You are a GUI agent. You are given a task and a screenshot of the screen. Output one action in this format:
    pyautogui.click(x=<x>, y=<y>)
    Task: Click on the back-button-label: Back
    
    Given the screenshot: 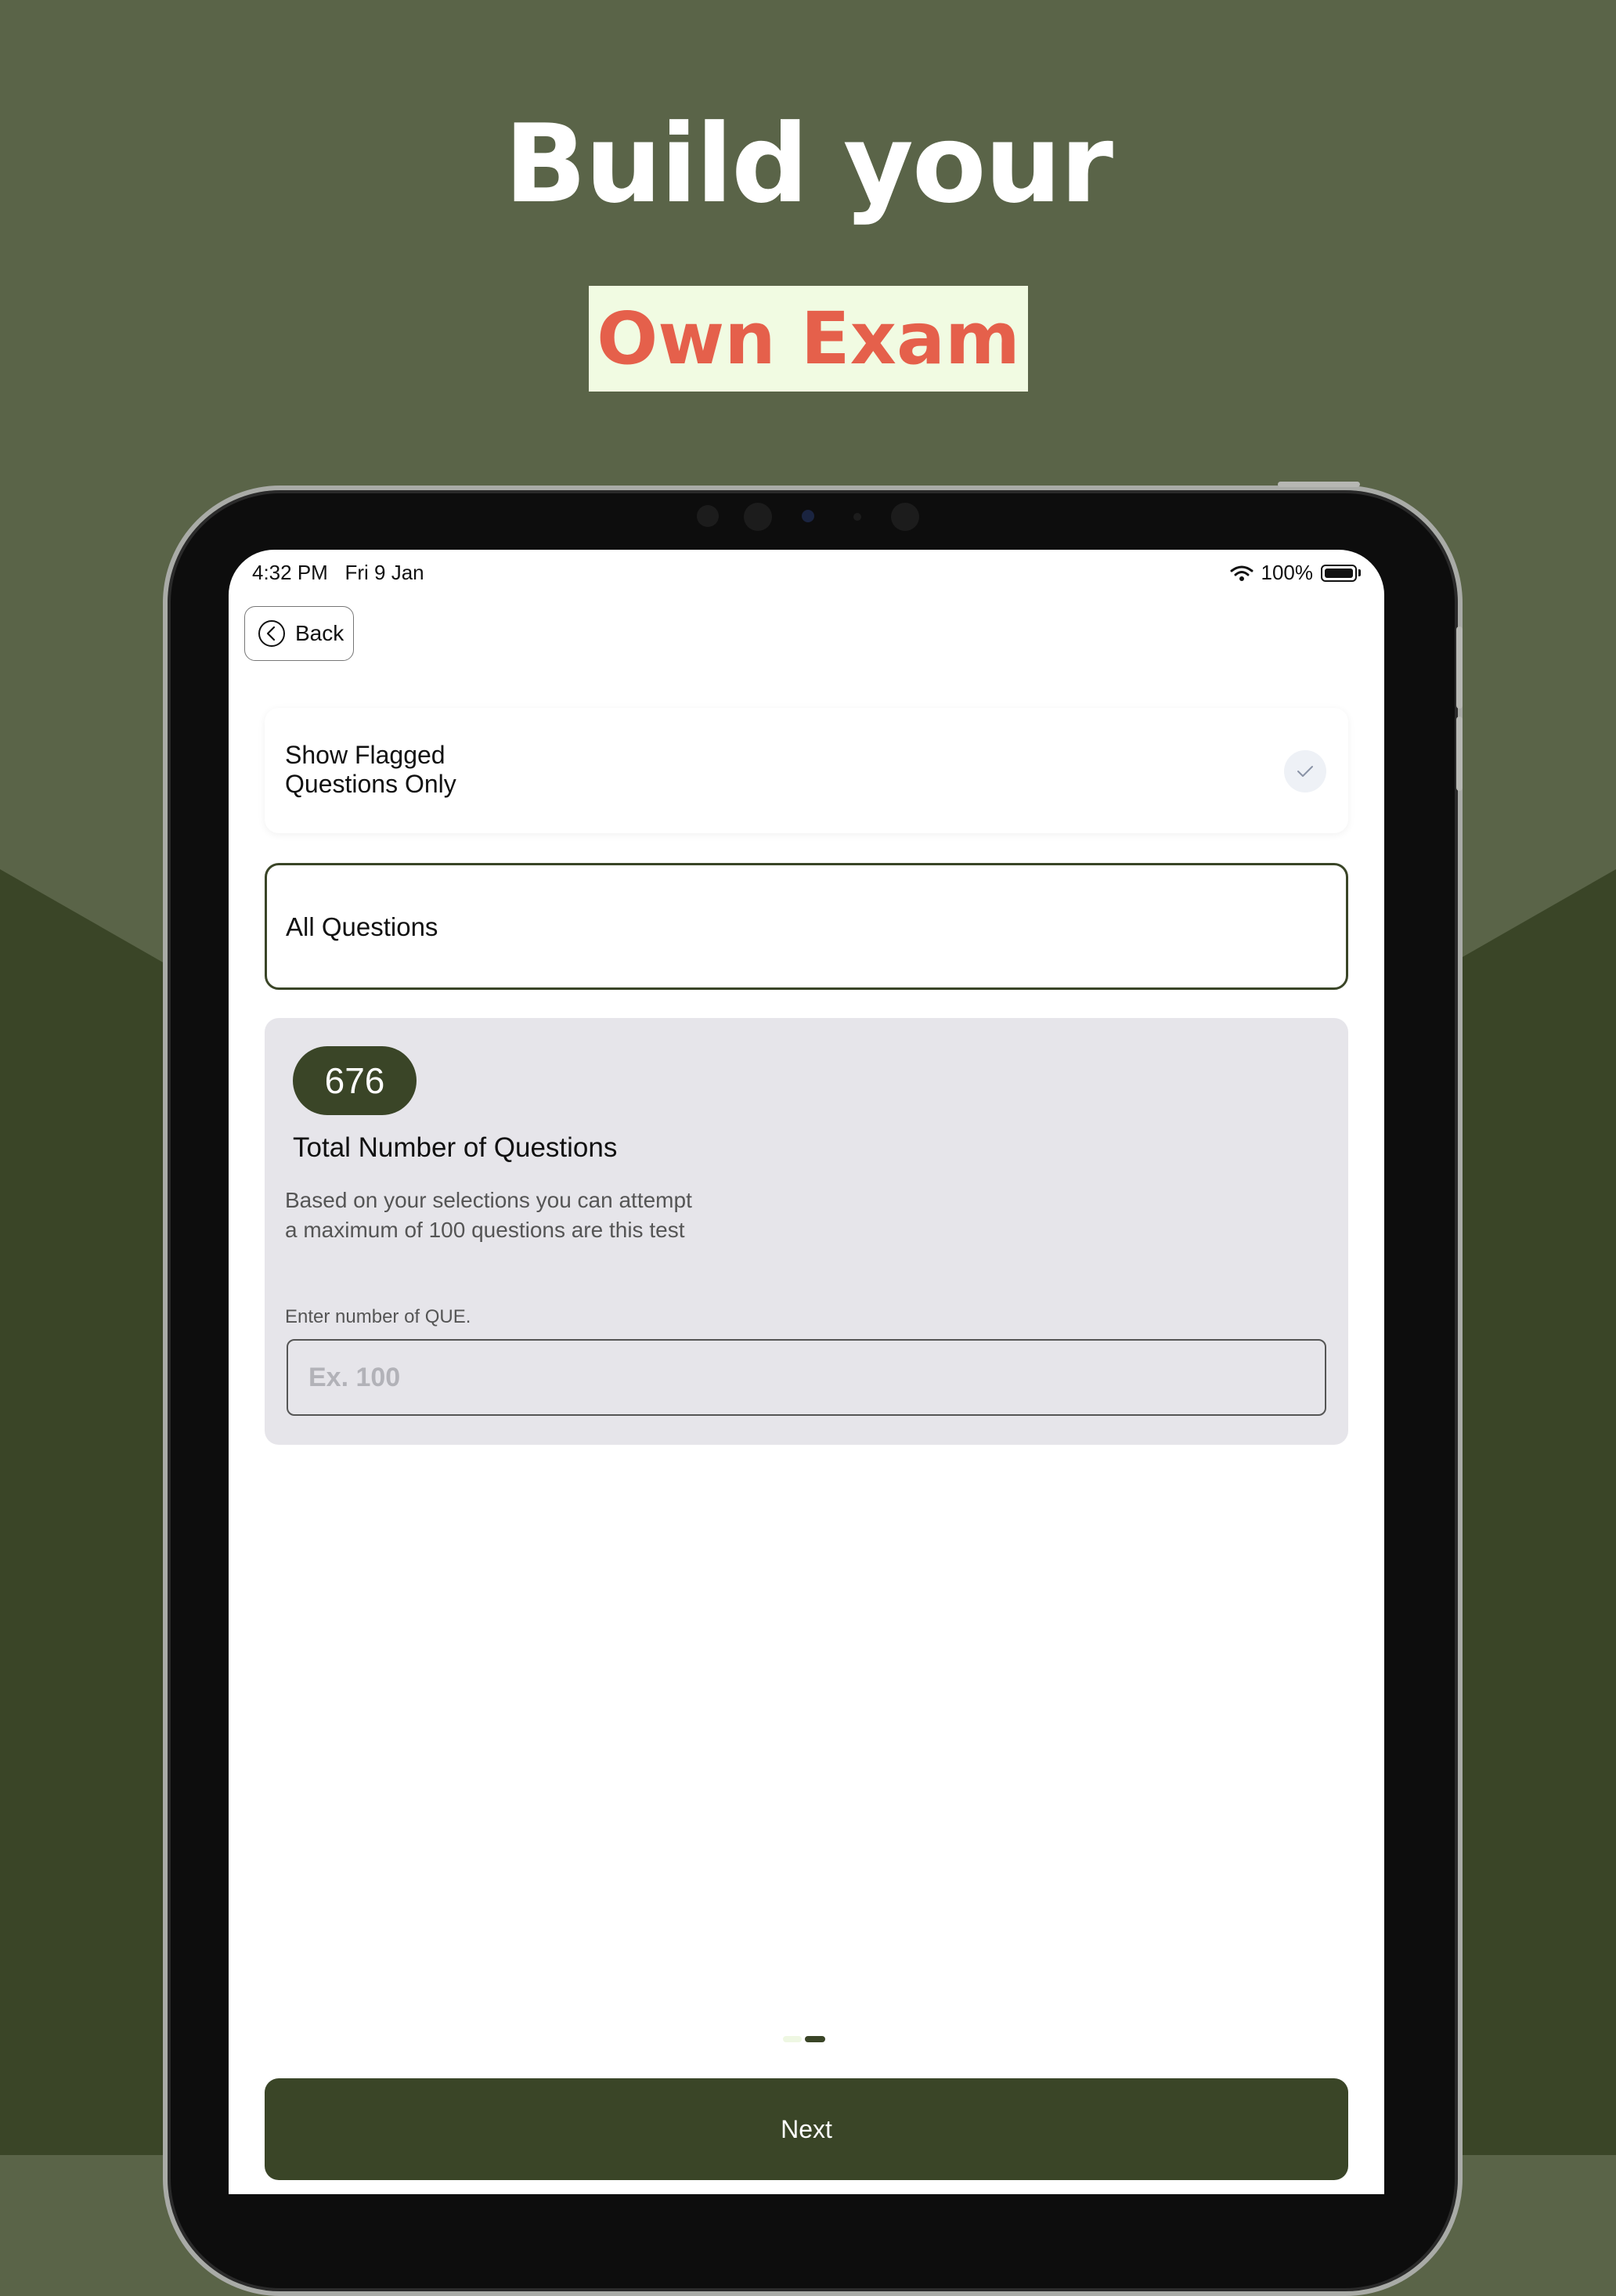 What is the action you would take?
    pyautogui.click(x=319, y=633)
    